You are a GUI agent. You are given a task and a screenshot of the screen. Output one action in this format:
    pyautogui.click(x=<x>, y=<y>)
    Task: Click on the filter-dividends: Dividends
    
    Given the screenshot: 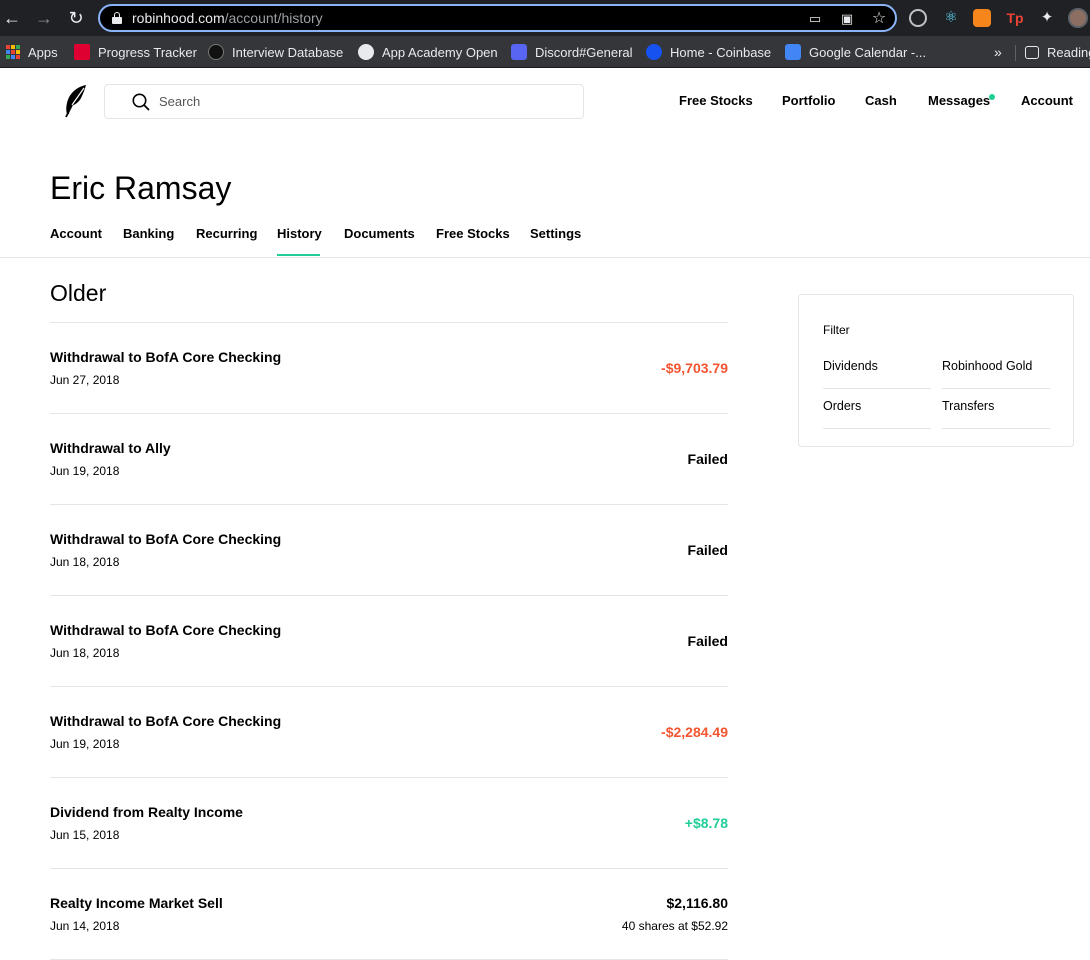 What is the action you would take?
    pyautogui.click(x=877, y=373)
    